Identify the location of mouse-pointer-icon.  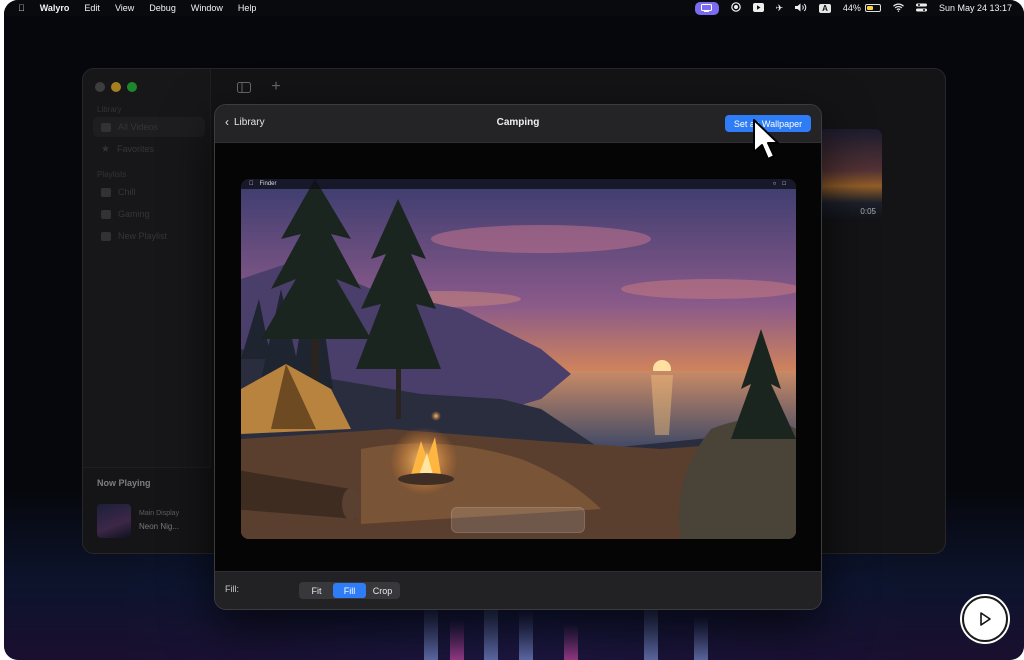
(766, 139).